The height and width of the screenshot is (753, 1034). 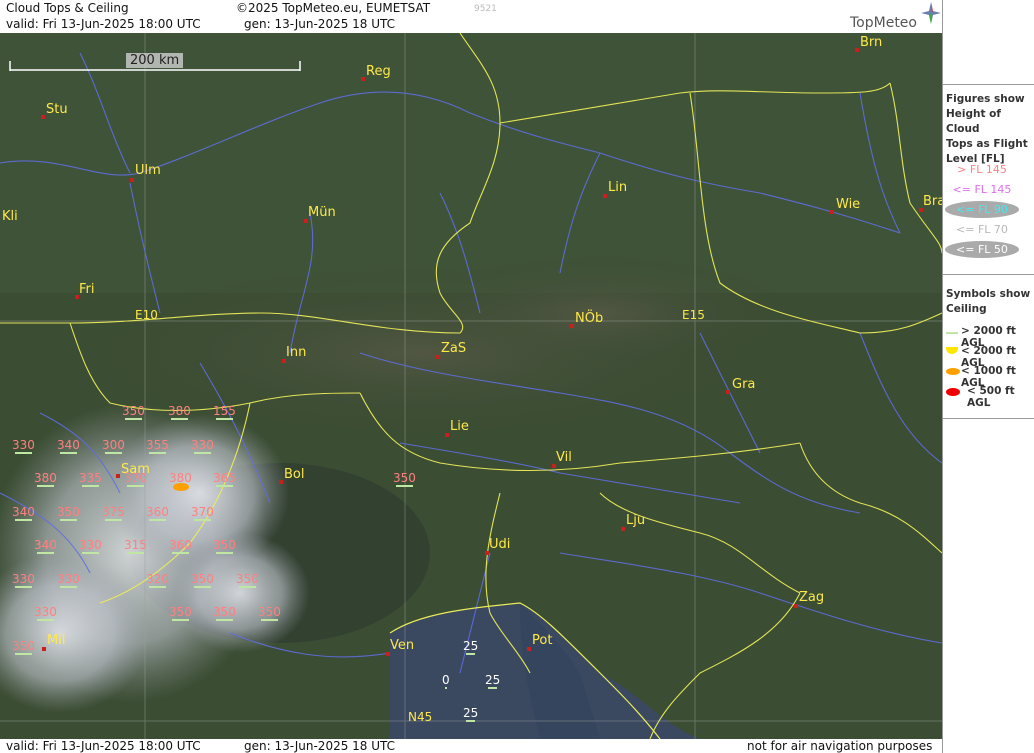 What do you see at coordinates (636, 520) in the screenshot?
I see `city-label-lju: Lju` at bounding box center [636, 520].